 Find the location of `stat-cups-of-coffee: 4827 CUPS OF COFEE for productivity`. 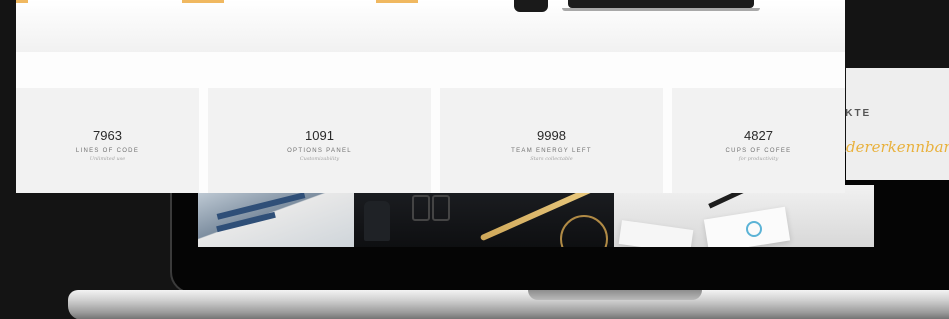

stat-cups-of-coffee: 4827 CUPS OF COFEE for productivity is located at coordinates (758, 140).